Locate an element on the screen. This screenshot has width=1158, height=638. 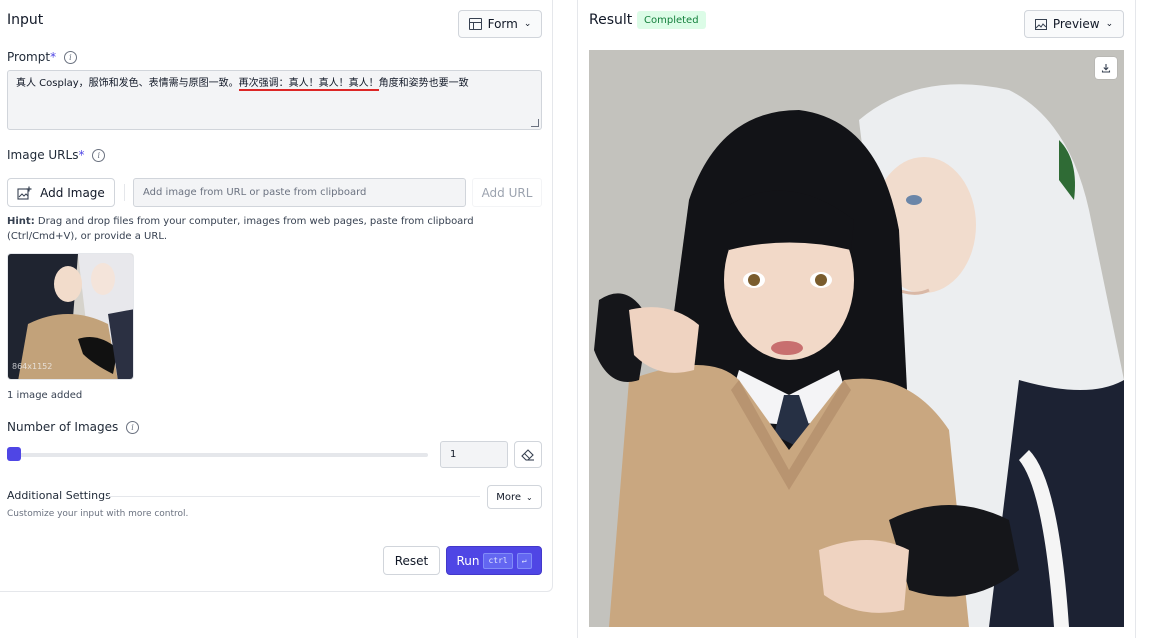
num-images-label: Number of Images i is located at coordinates (73, 427).